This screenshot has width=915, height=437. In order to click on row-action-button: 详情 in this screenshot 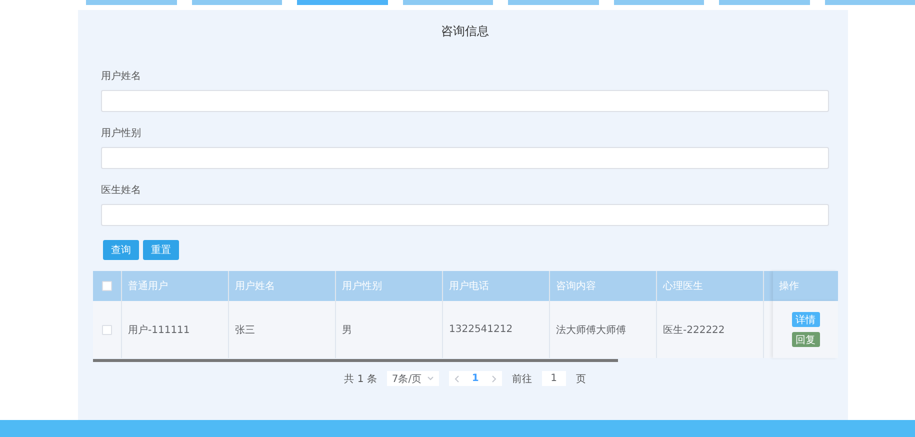, I will do `click(806, 319)`.